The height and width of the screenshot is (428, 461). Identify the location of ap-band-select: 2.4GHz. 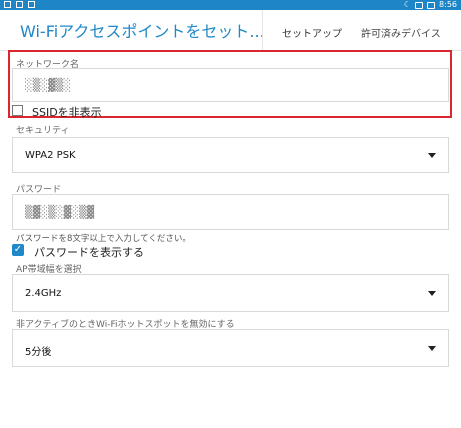
(230, 293).